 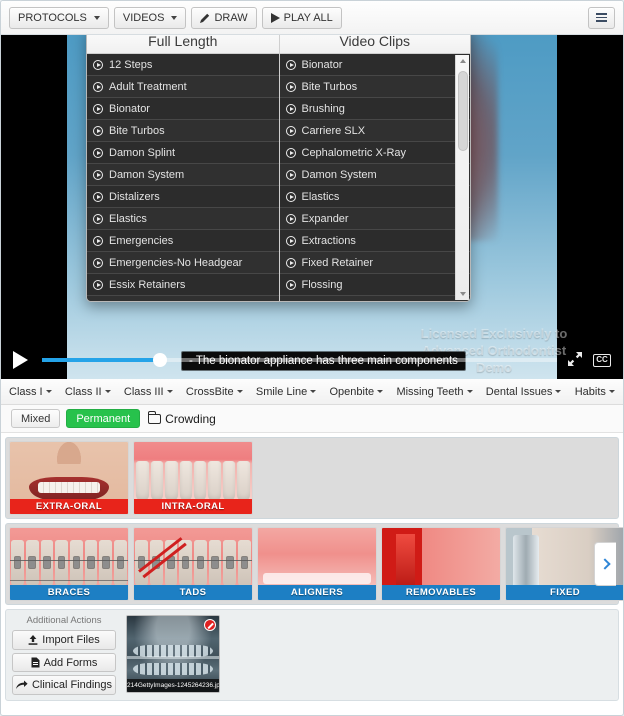 I want to click on video-controls: CC, so click(x=312, y=360).